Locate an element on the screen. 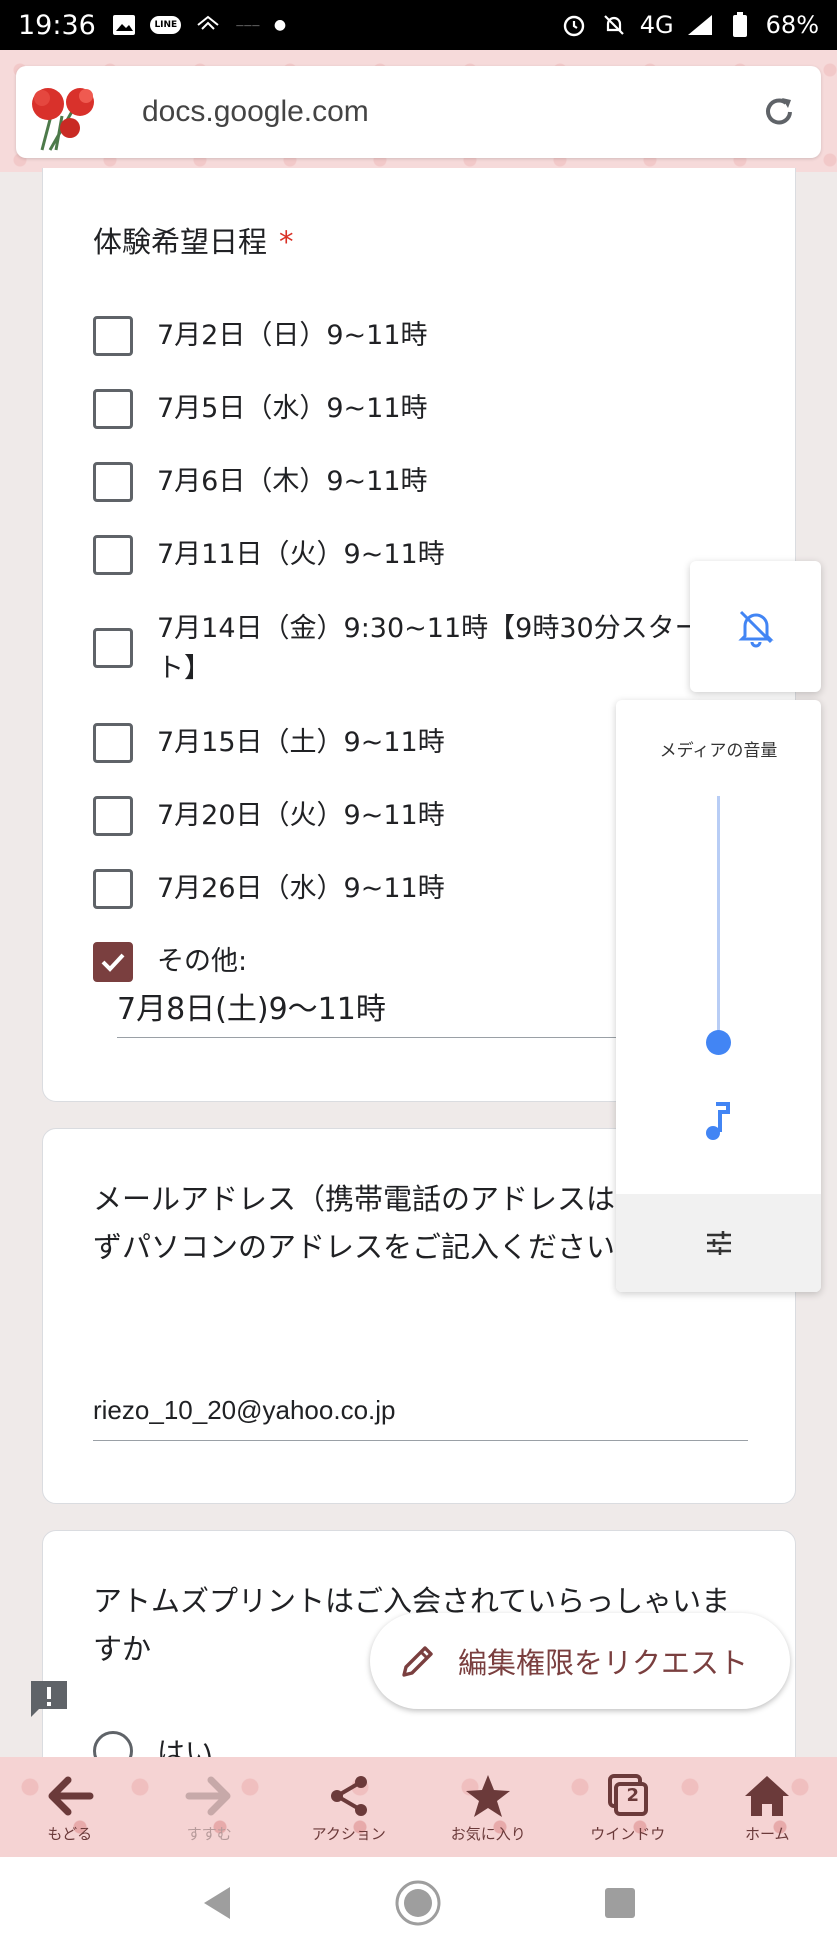 The height and width of the screenshot is (1953, 837). checkbox-checked is located at coordinates (113, 962).